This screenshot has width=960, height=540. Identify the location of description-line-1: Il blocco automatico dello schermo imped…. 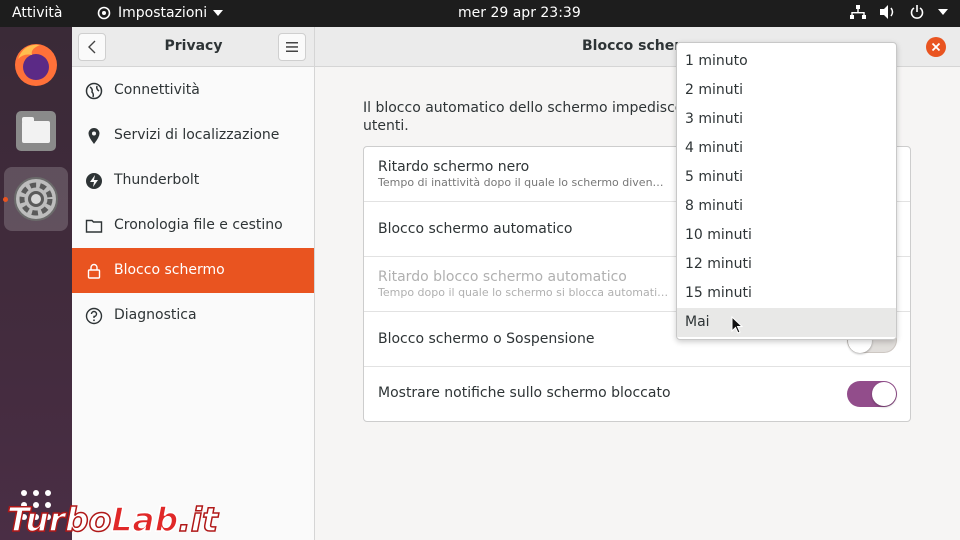
(527, 108).